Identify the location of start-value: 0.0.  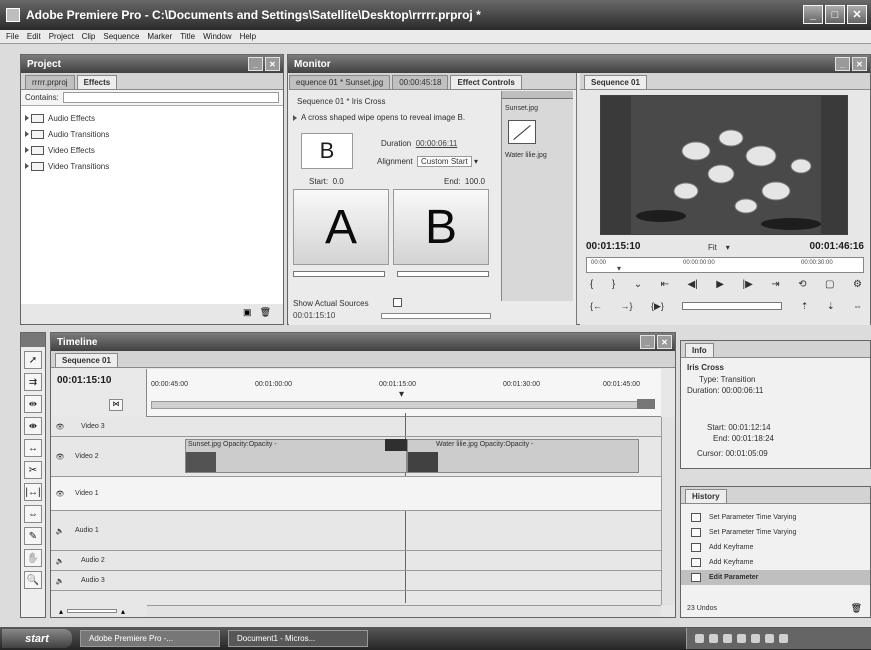
(338, 181).